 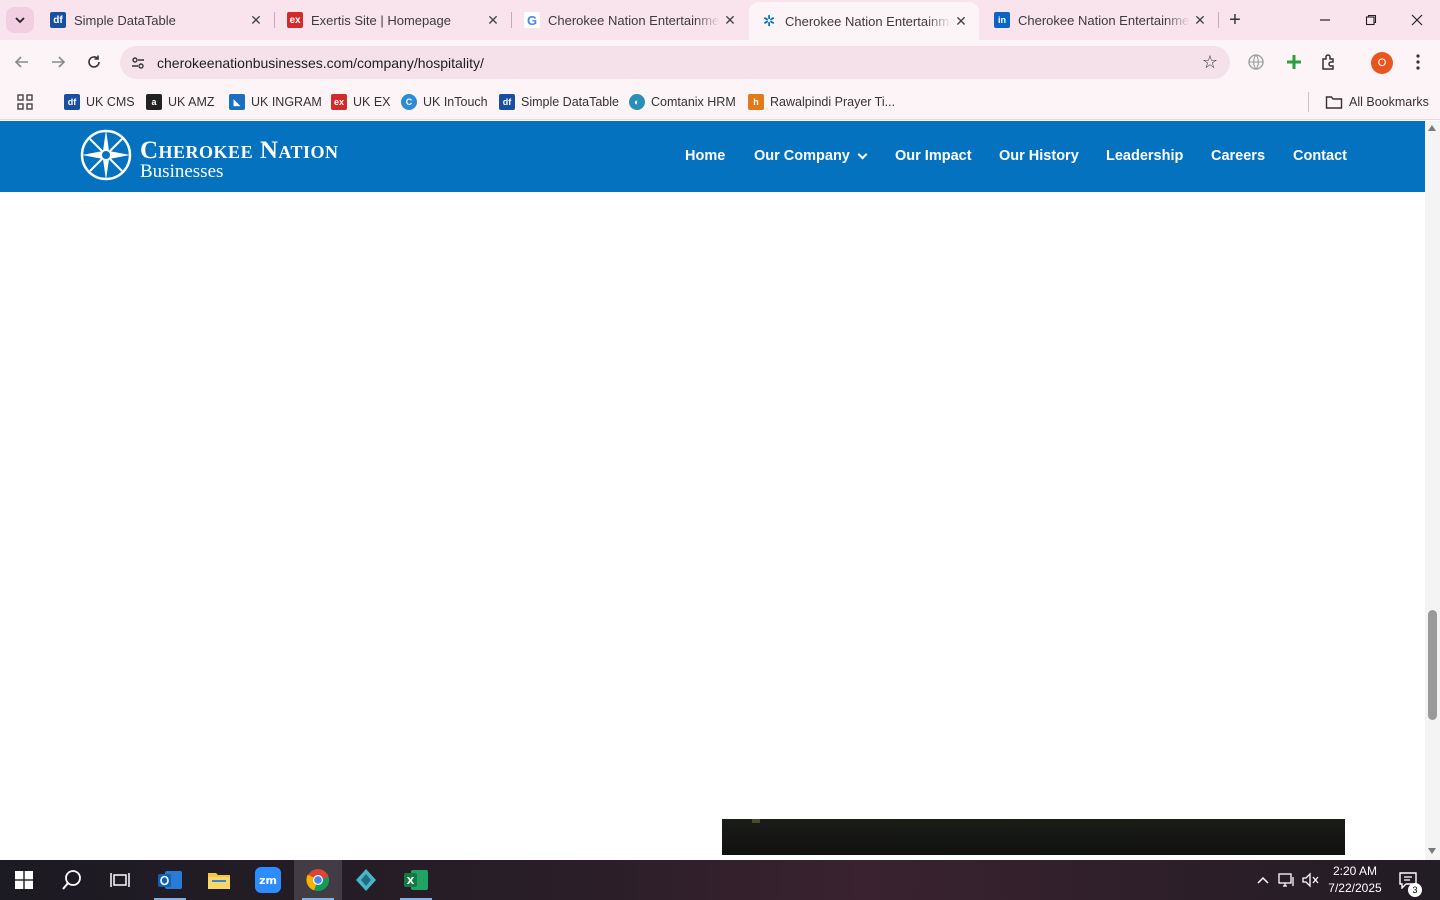 I want to click on taskbar-chrome, so click(x=318, y=880).